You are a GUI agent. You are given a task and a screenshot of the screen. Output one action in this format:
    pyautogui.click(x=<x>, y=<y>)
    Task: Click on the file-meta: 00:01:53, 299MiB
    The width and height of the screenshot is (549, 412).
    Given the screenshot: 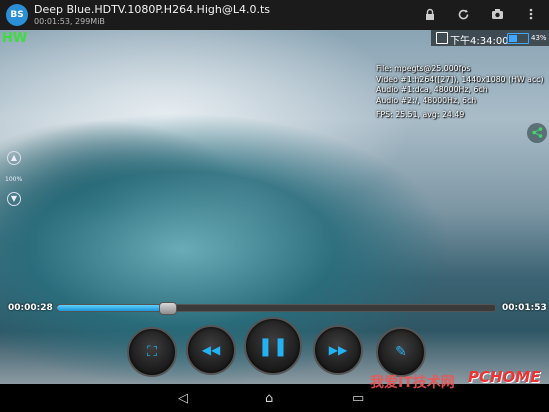 What is the action you would take?
    pyautogui.click(x=69, y=21)
    